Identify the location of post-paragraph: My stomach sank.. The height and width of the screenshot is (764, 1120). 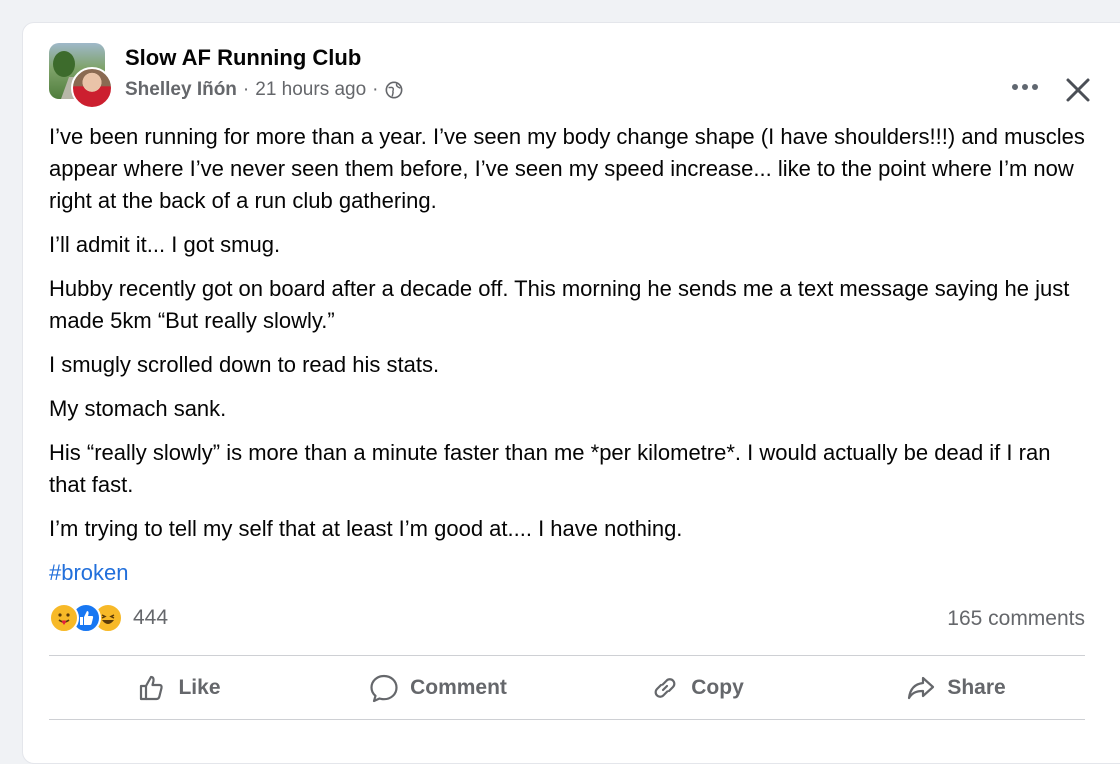
(138, 408).